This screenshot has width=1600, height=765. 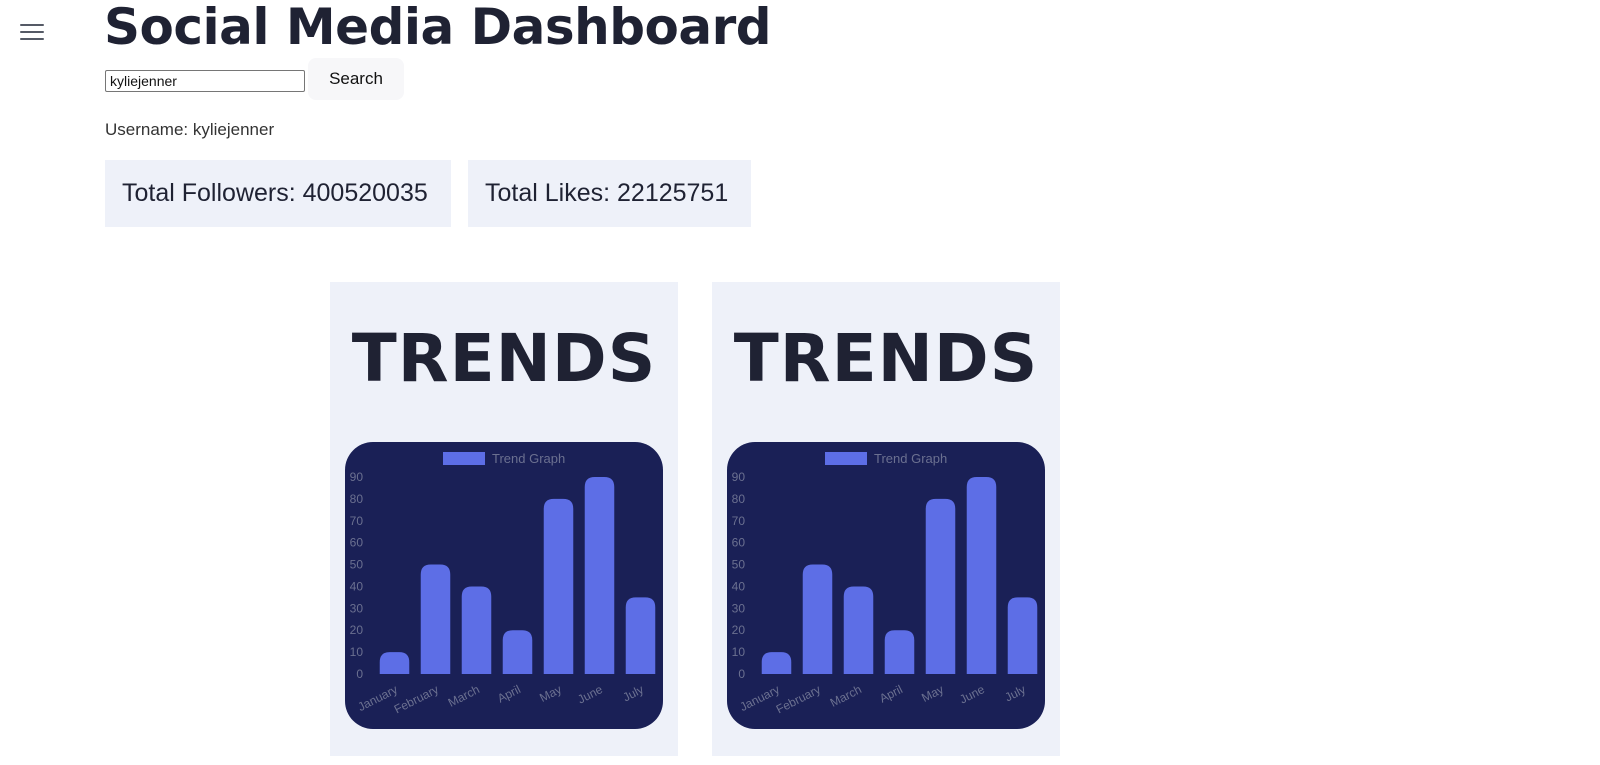 What do you see at coordinates (190, 129) in the screenshot?
I see `username-label: Username: kyliejenner` at bounding box center [190, 129].